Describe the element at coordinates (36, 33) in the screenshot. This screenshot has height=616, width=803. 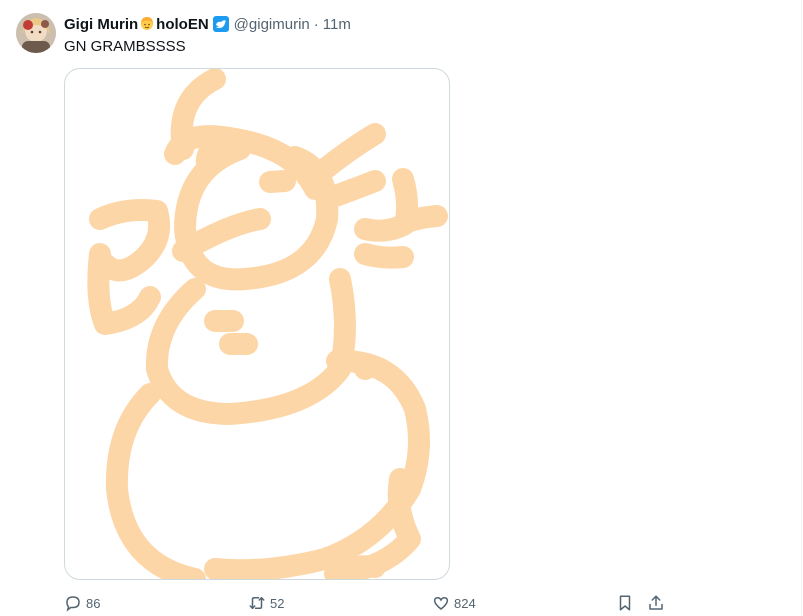
I see `avatar` at that location.